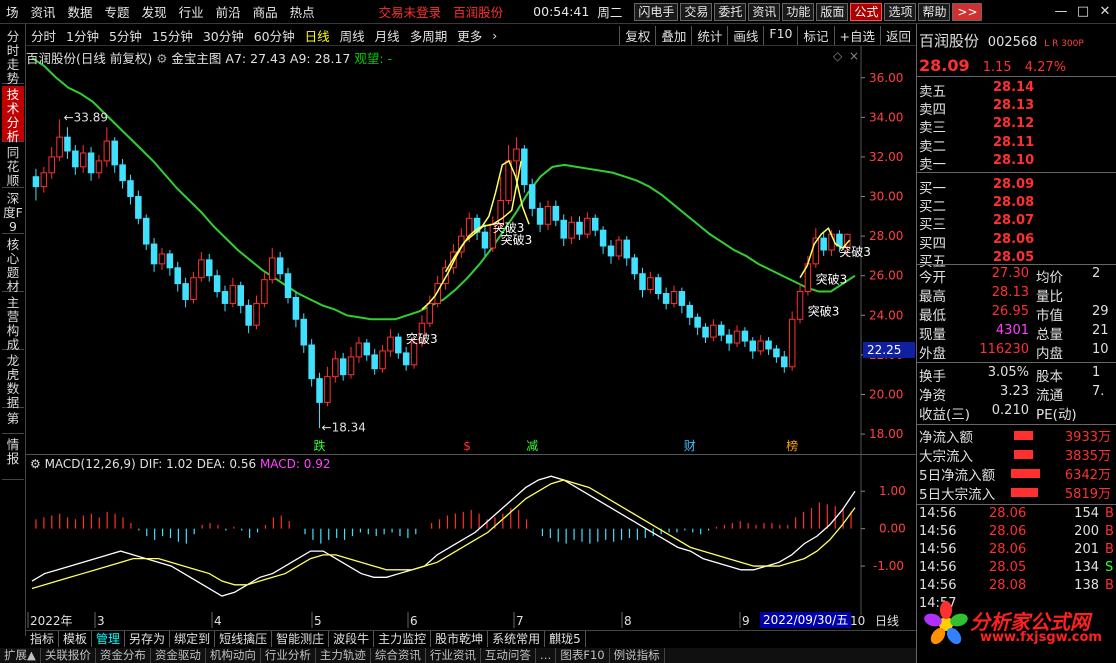 The image size is (1116, 663). I want to click on left-tab-0: 分时走势, so click(13, 57).